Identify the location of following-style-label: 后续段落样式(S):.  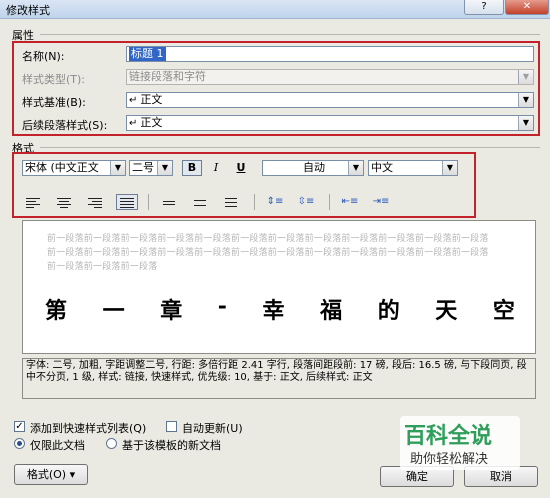
(65, 125).